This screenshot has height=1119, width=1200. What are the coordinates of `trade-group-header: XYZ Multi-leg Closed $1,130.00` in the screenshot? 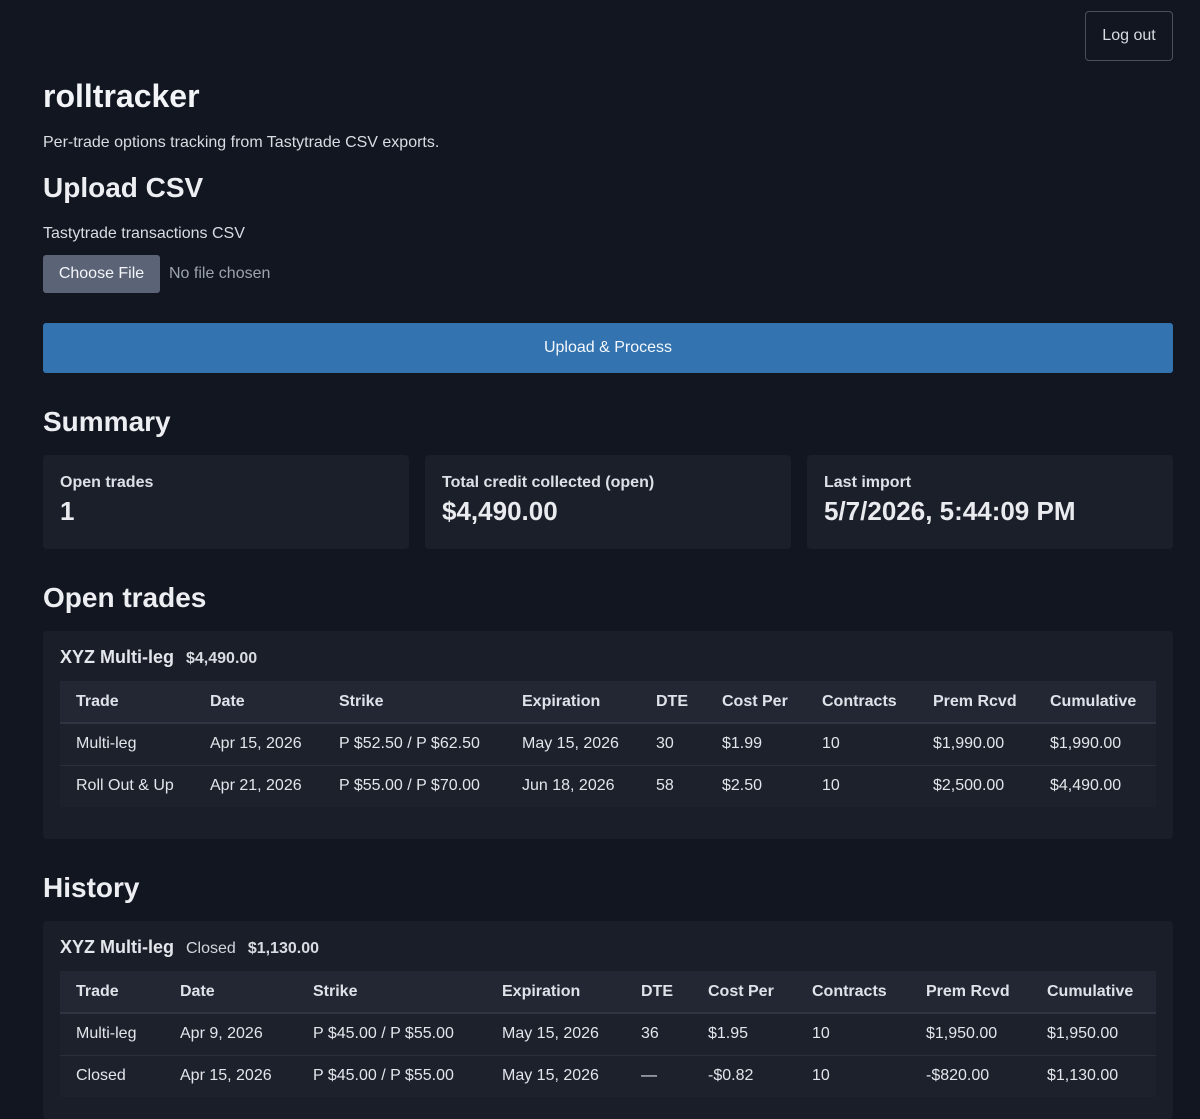 It's located at (608, 950).